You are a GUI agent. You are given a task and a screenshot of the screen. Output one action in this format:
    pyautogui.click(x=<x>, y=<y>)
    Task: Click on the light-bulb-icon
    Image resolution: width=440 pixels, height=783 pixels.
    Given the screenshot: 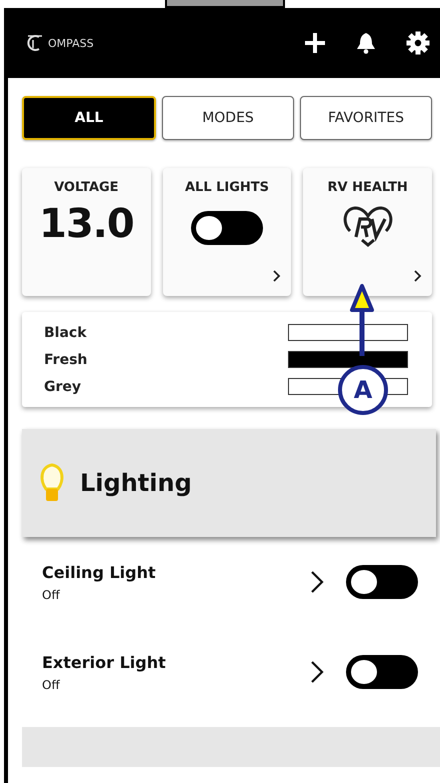 What is the action you would take?
    pyautogui.click(x=52, y=483)
    